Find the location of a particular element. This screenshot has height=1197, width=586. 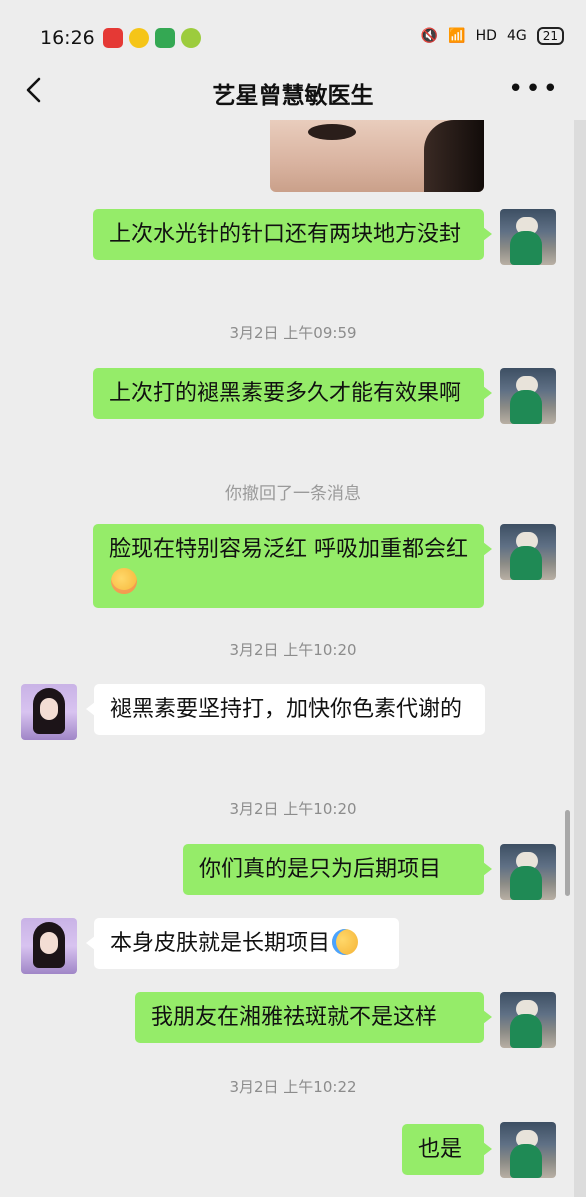

more-options-icon: ••• is located at coordinates (534, 89).